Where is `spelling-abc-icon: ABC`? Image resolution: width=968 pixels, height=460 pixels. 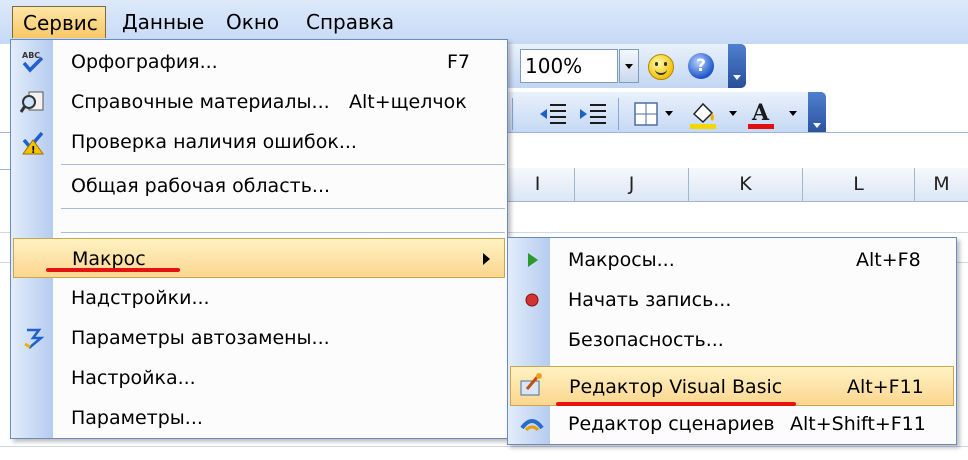 spelling-abc-icon: ABC is located at coordinates (33, 62).